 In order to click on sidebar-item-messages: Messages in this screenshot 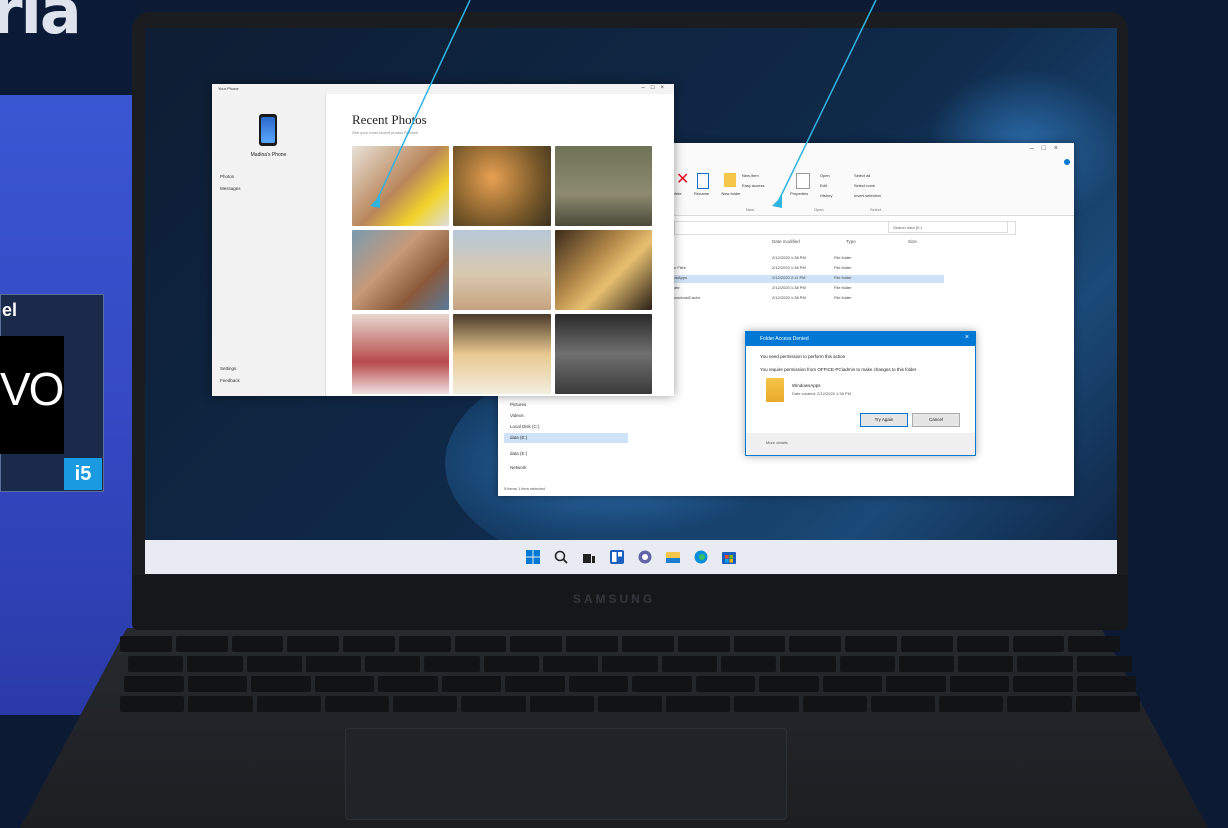, I will do `click(230, 188)`.